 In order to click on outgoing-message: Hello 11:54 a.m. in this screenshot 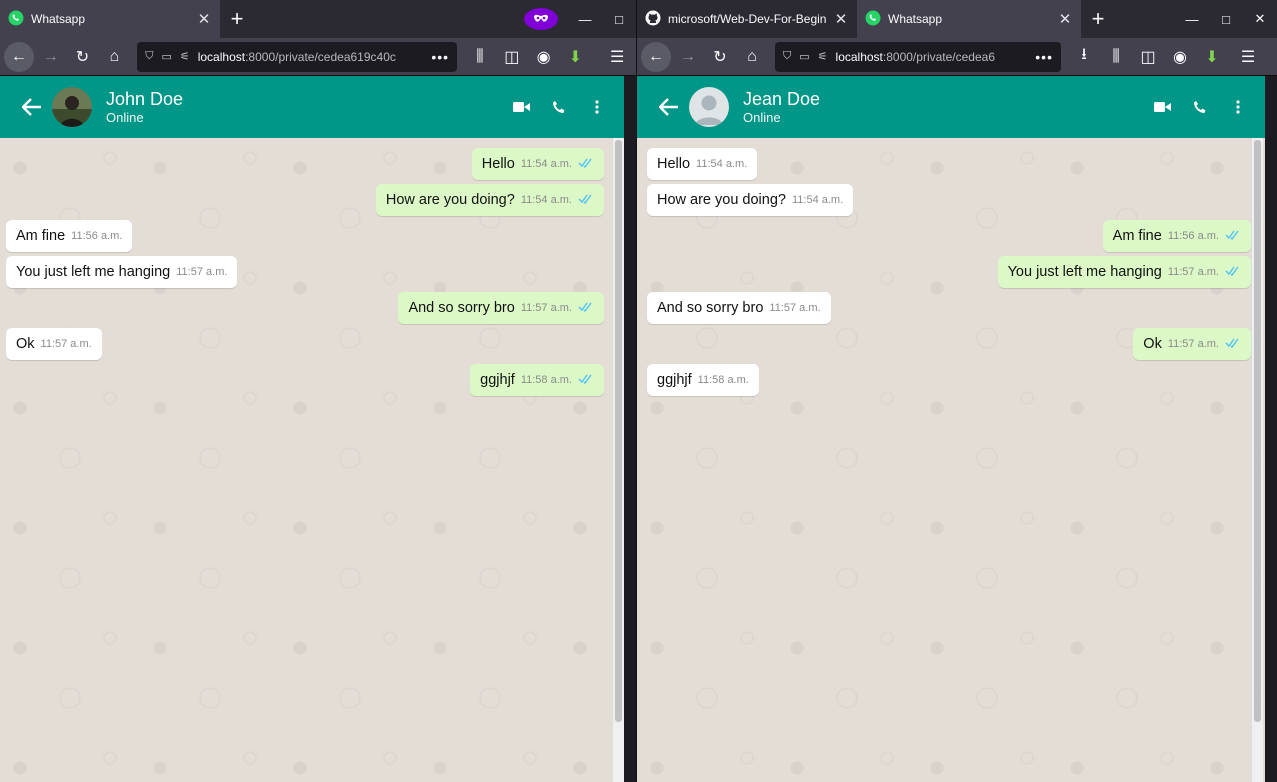, I will do `click(537, 164)`.